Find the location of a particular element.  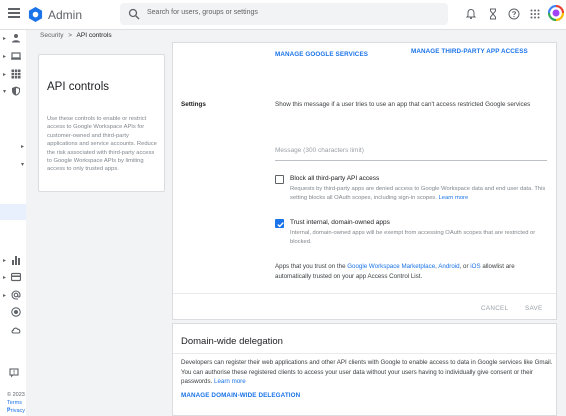

nav-item-directory: ▸ ⋮ is located at coordinates (15, 39).